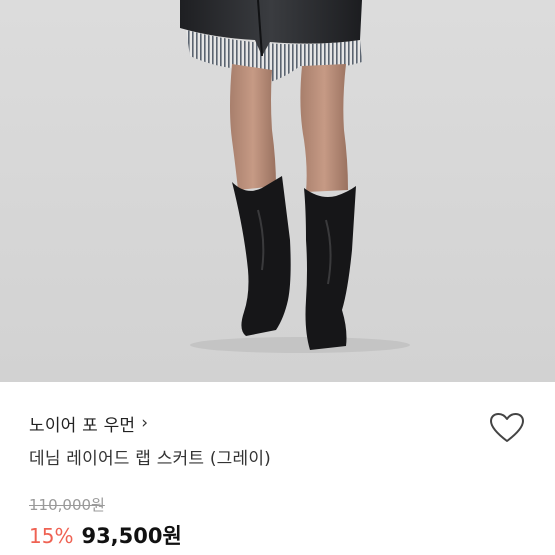 This screenshot has width=555, height=555. I want to click on heart-outline-icon, so click(507, 428).